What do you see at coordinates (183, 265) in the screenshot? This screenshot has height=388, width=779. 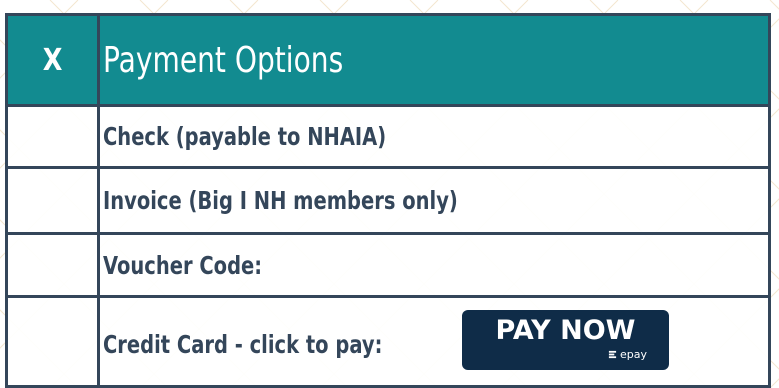 I see `option-label-voucher: Voucher Code:` at bounding box center [183, 265].